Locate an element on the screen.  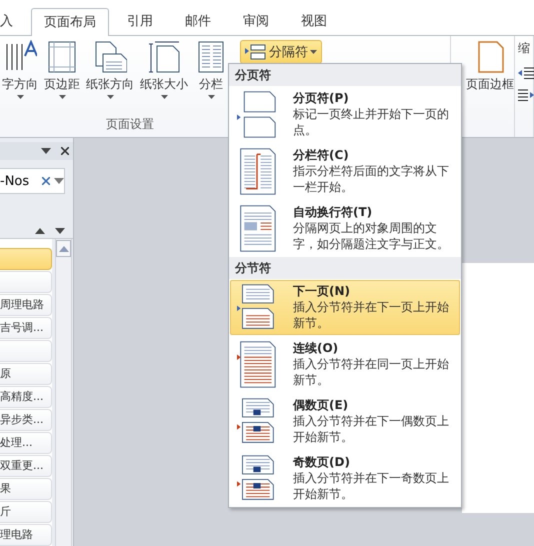
menu-item: 偶数页(E) 插入分节符并在下一偶数页上开始新节。 is located at coordinates (345, 421).